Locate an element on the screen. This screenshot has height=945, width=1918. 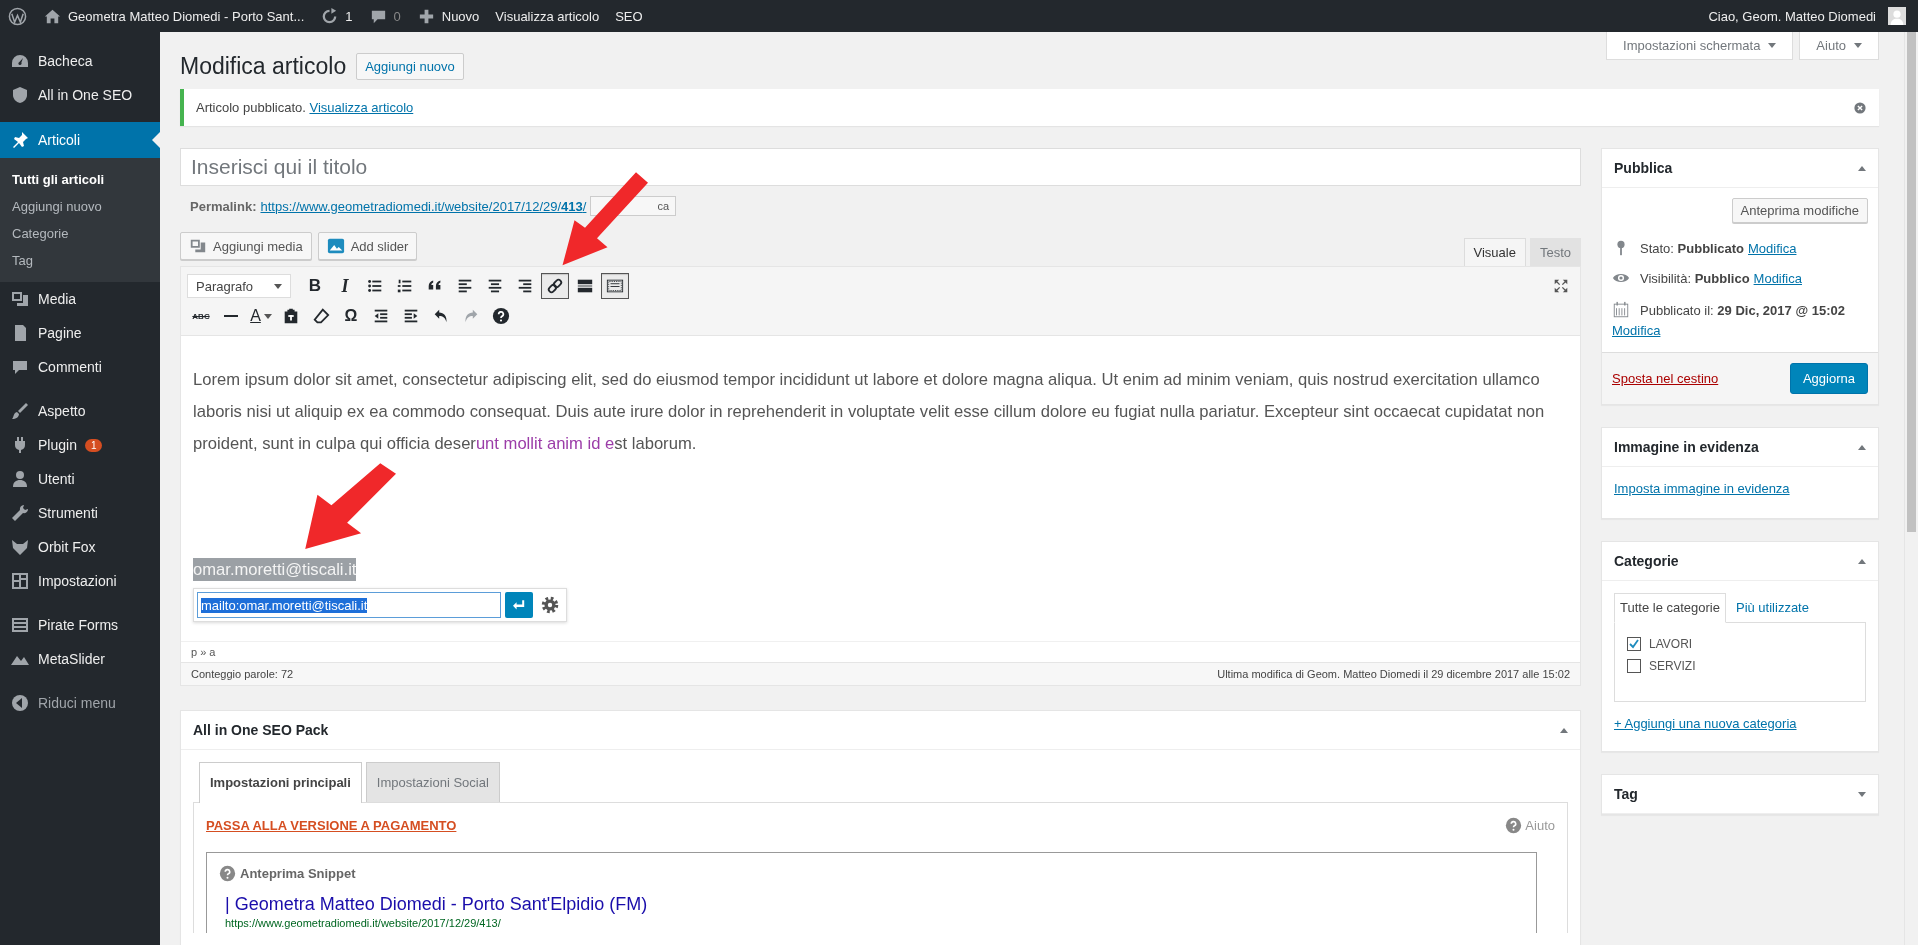
collapse-menu-button: Riduci menu is located at coordinates (80, 703).